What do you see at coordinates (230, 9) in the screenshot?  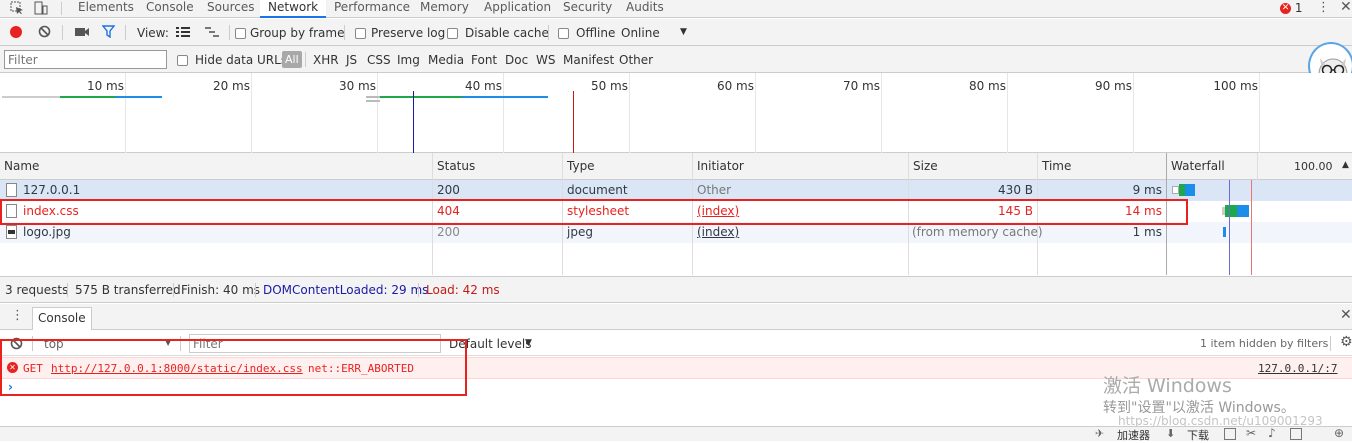 I see `tab-sources: Sources` at bounding box center [230, 9].